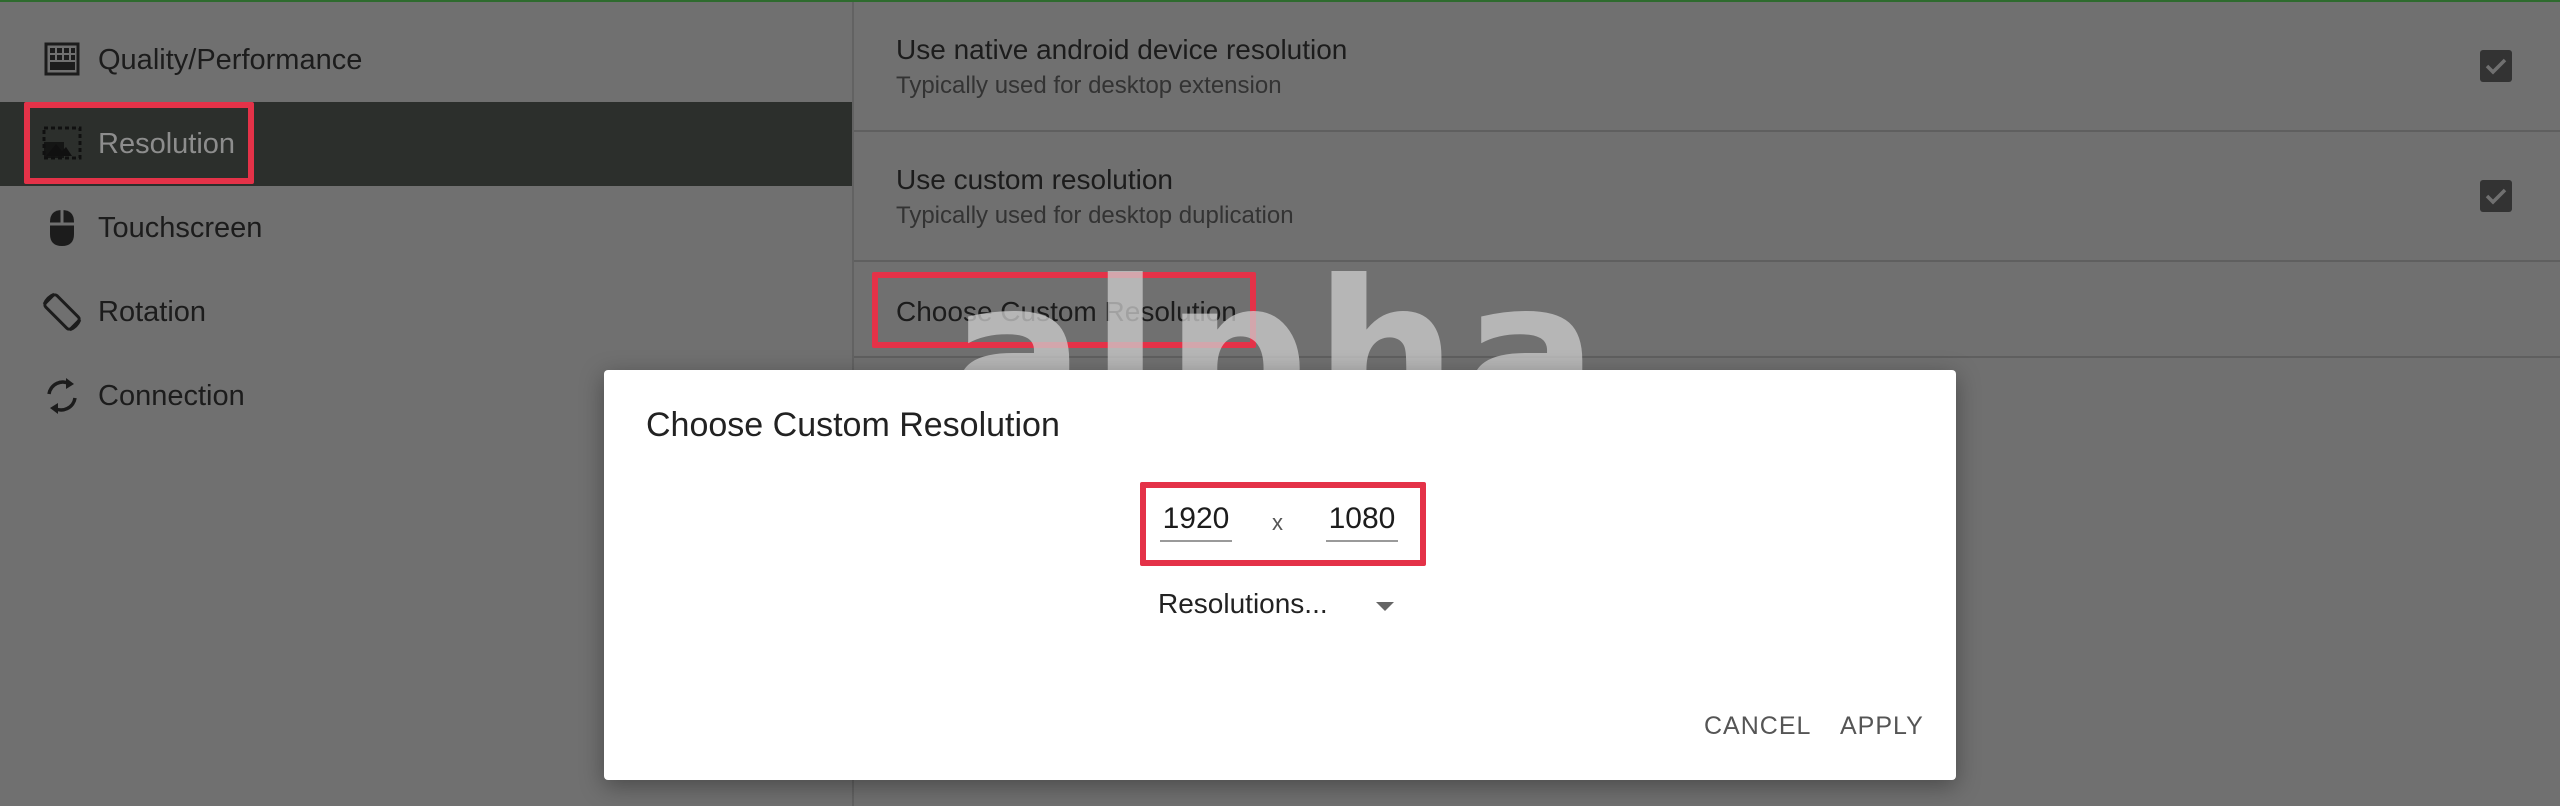 The width and height of the screenshot is (2560, 806). I want to click on rotation-icon, so click(62, 312).